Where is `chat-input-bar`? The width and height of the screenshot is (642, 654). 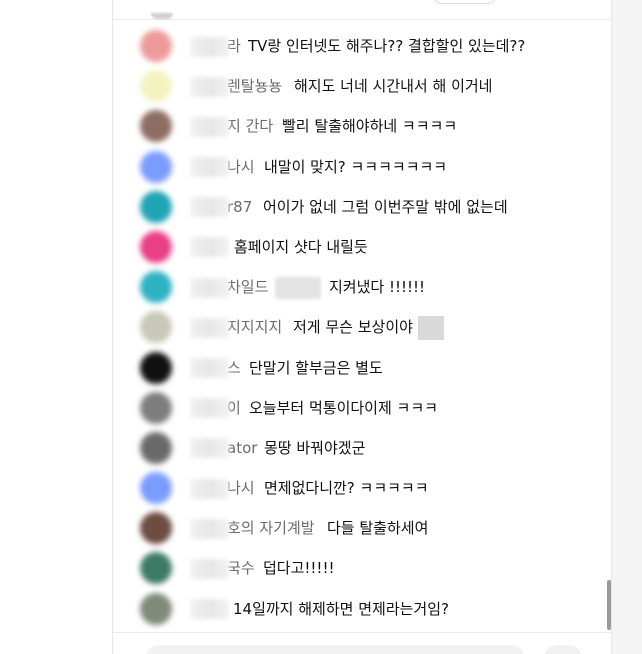 chat-input-bar is located at coordinates (362, 643).